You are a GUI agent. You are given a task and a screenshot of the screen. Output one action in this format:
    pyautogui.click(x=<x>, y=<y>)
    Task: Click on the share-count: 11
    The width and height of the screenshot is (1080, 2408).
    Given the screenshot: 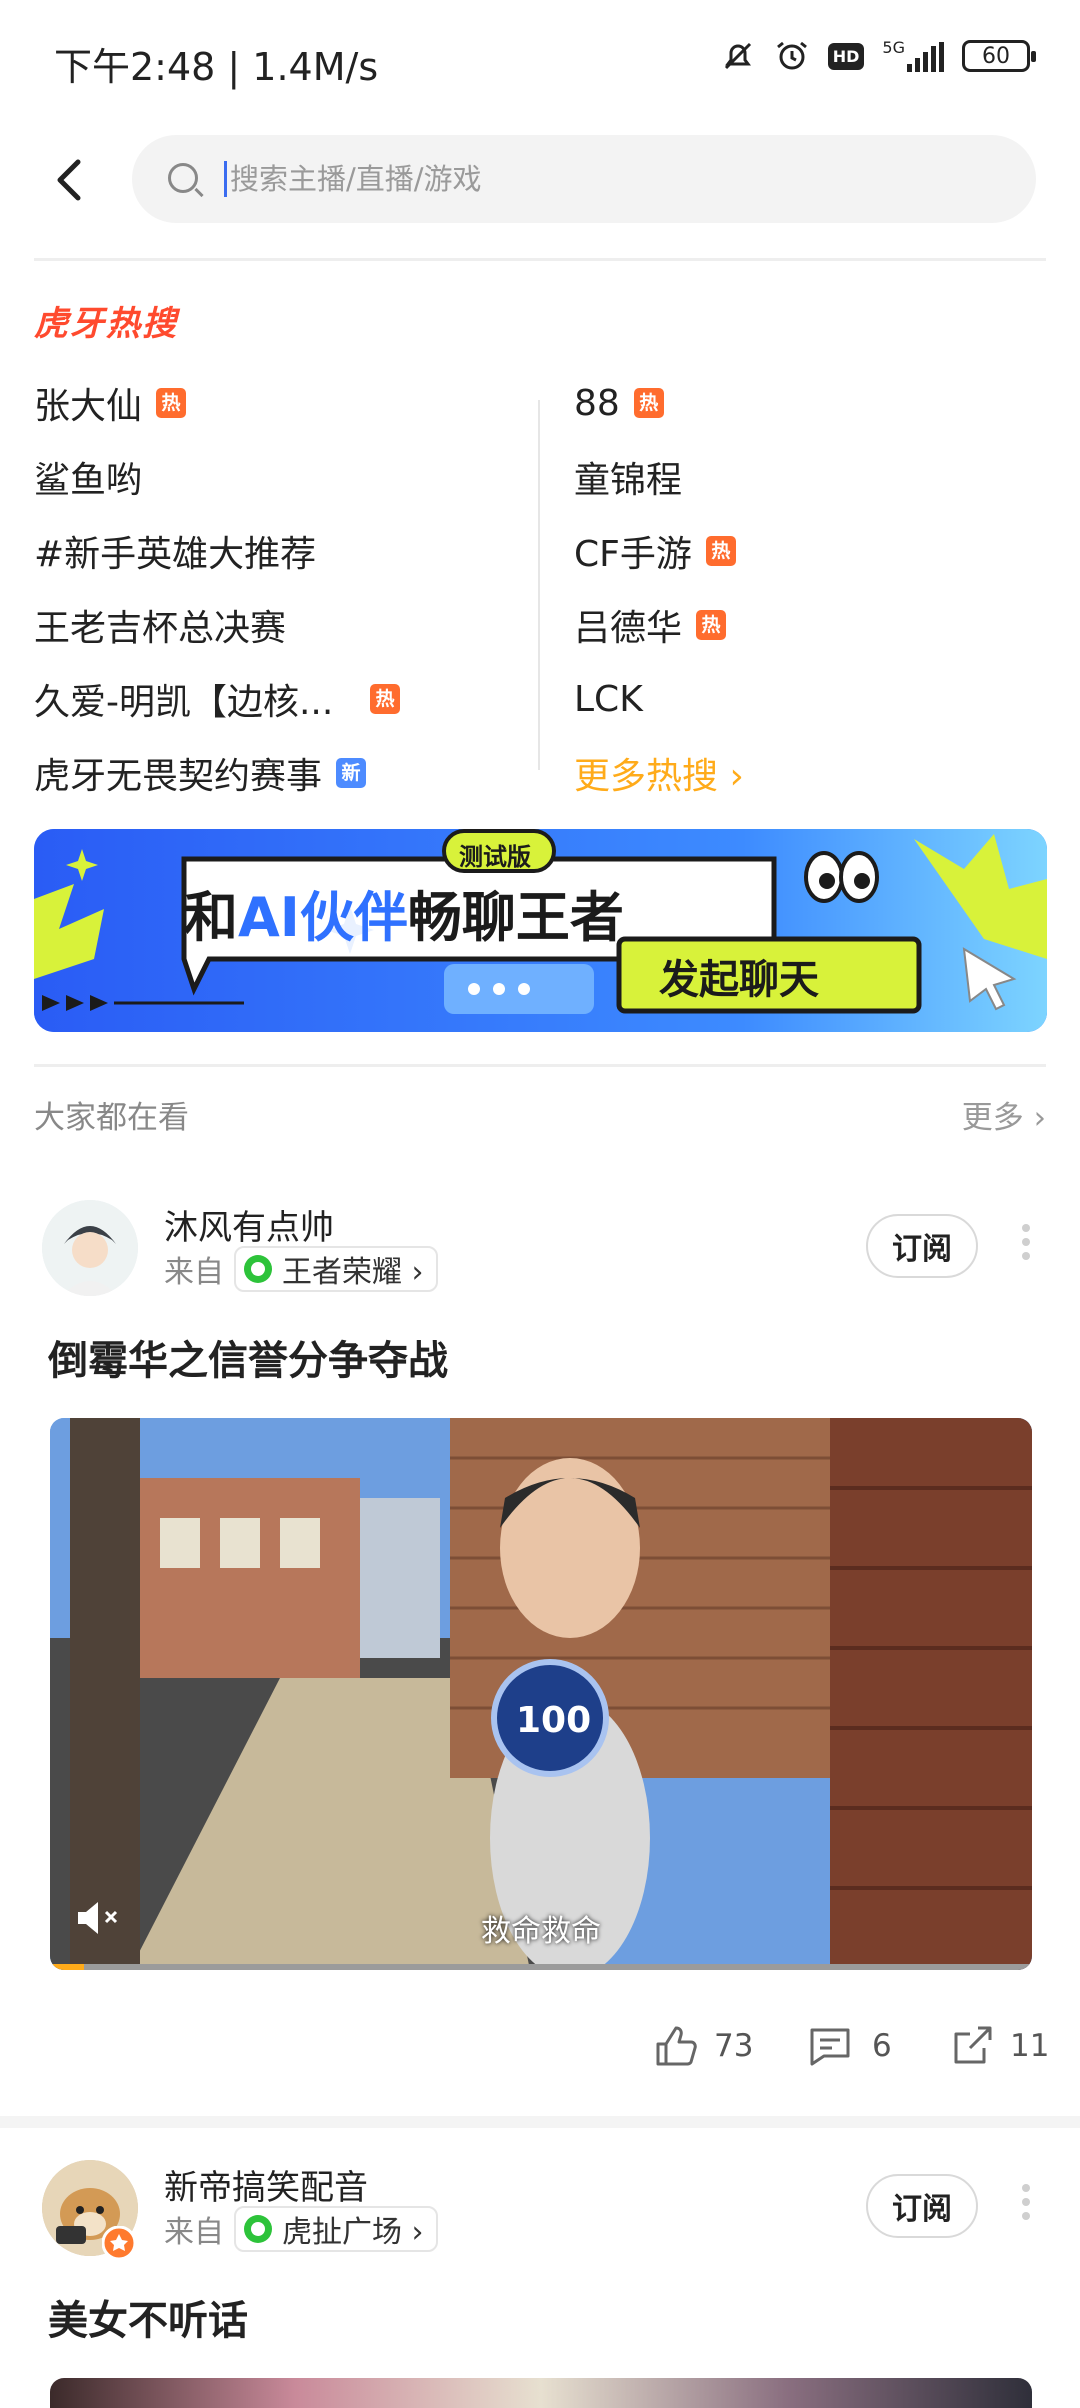 What is the action you would take?
    pyautogui.click(x=1030, y=2046)
    